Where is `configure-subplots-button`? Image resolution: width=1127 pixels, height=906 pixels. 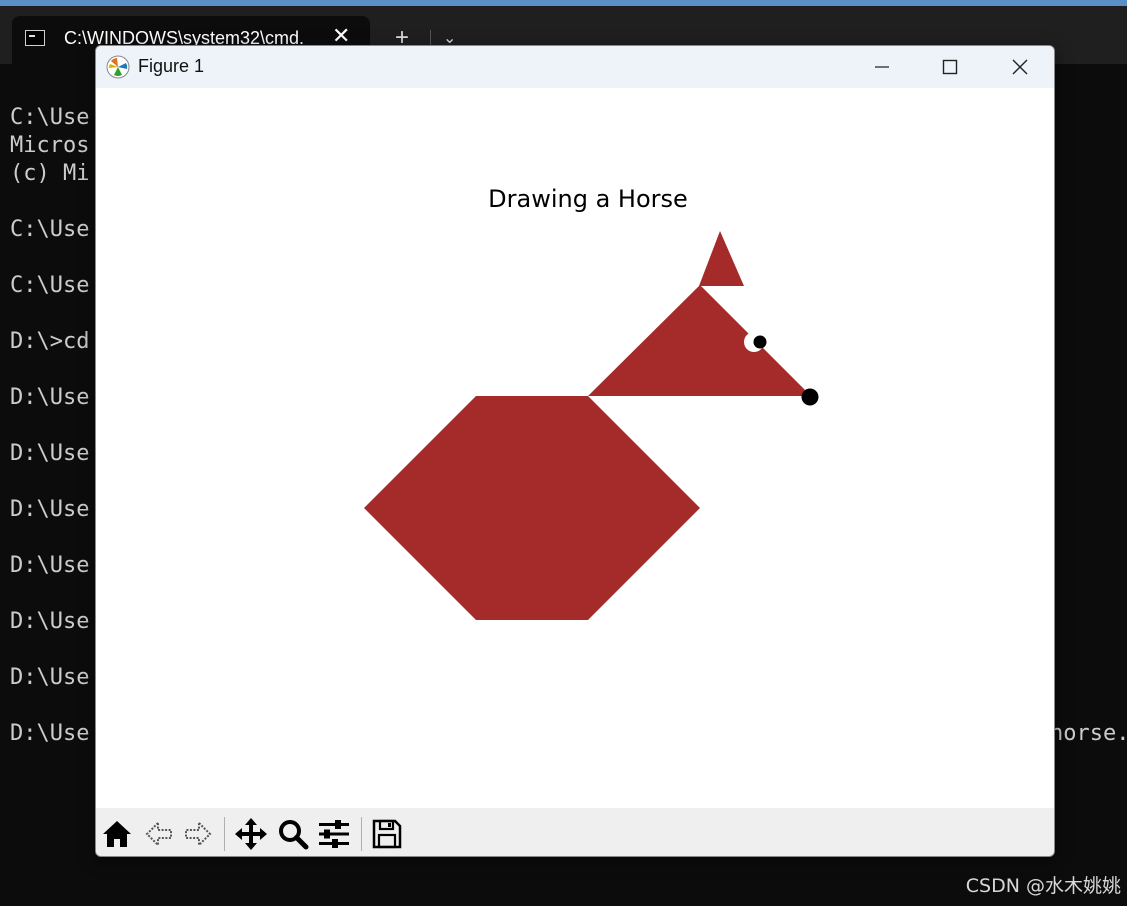
configure-subplots-button is located at coordinates (334, 834).